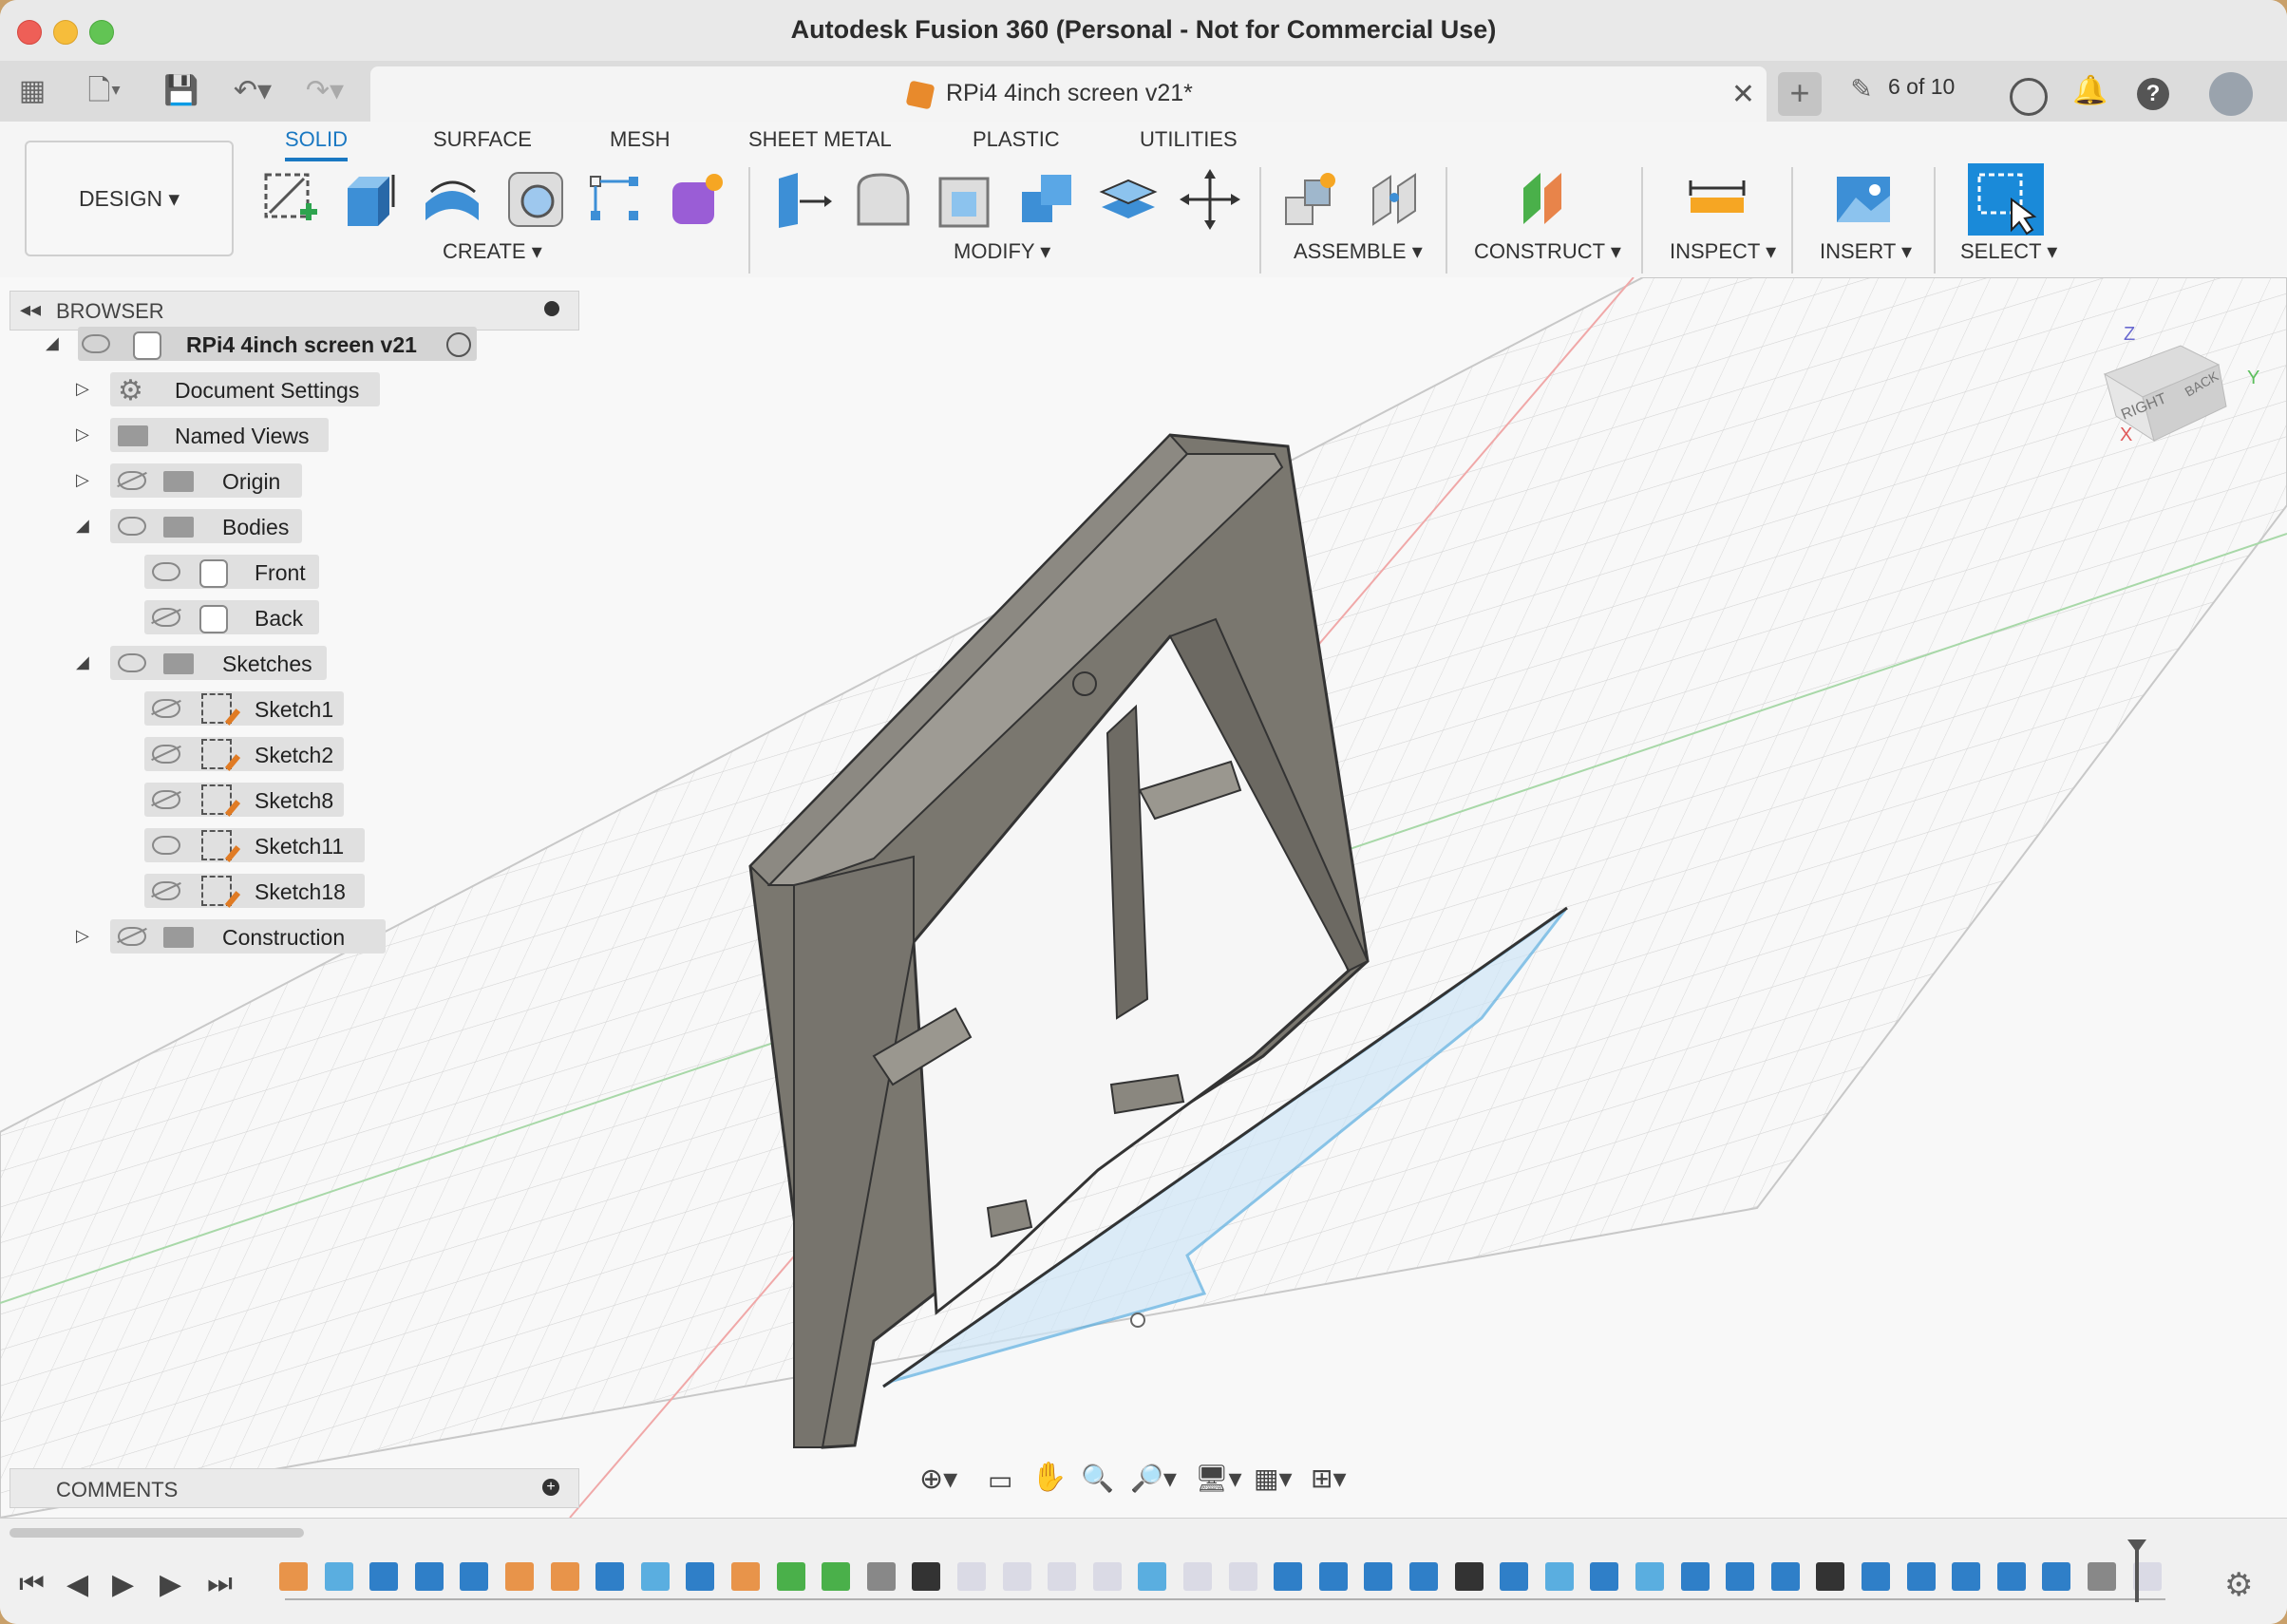 The image size is (2287, 1624). I want to click on browser-item-construction: ▷ Construction, so click(262, 936).